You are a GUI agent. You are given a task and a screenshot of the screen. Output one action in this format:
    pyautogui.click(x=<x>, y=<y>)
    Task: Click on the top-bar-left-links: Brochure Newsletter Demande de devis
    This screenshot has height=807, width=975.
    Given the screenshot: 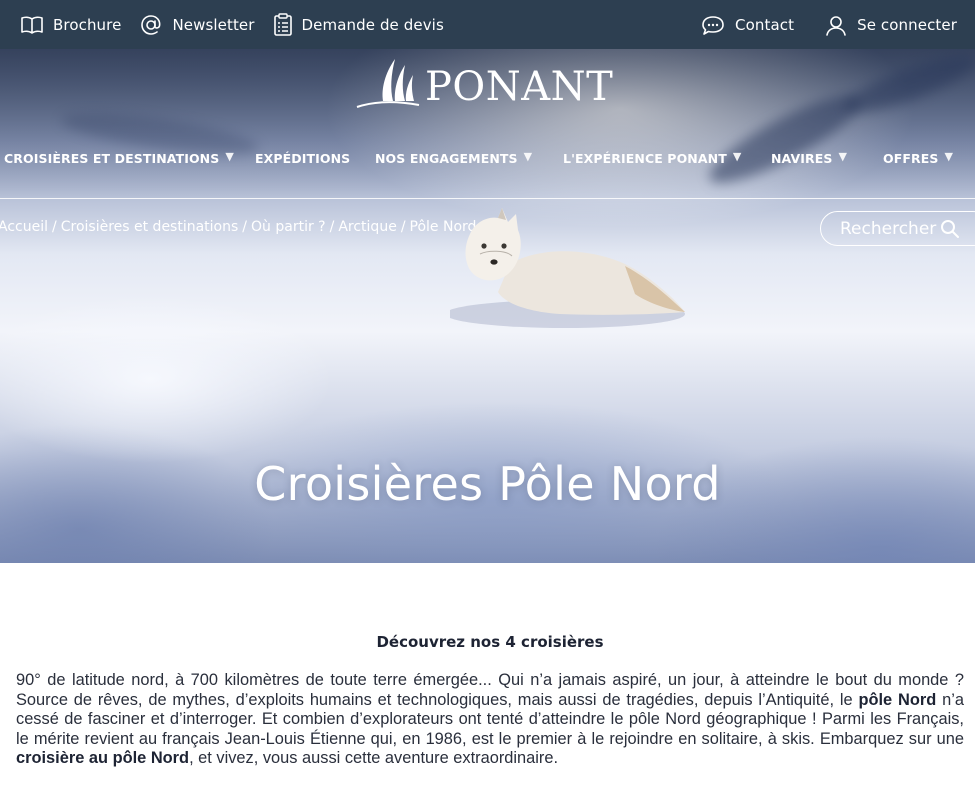 What is the action you would take?
    pyautogui.click(x=241, y=24)
    